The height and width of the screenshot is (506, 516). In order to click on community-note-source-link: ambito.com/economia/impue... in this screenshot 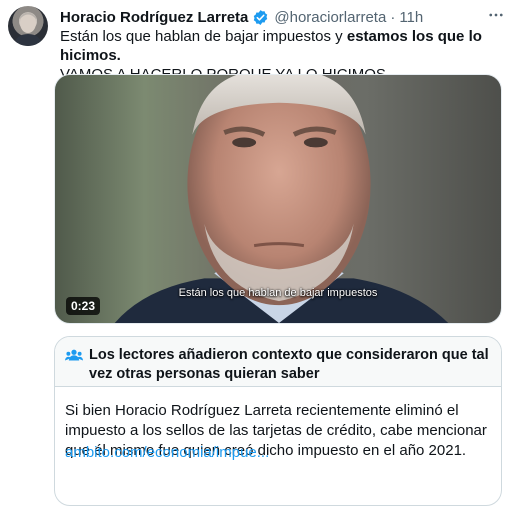, I will do `click(167, 452)`.